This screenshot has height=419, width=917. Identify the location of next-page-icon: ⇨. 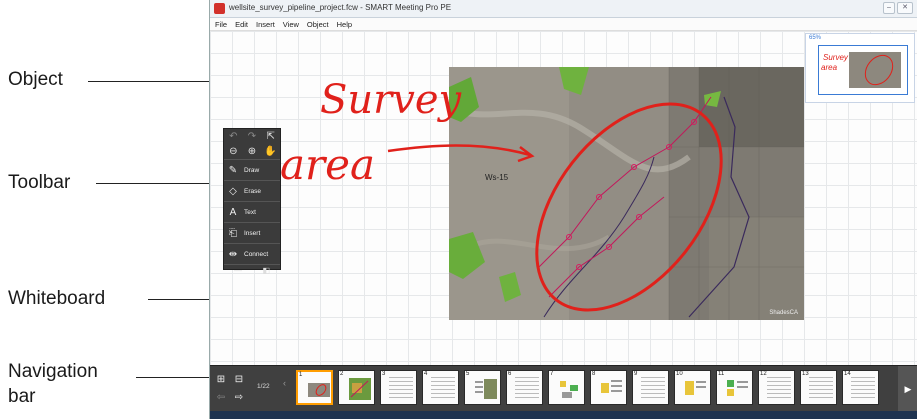
(239, 398).